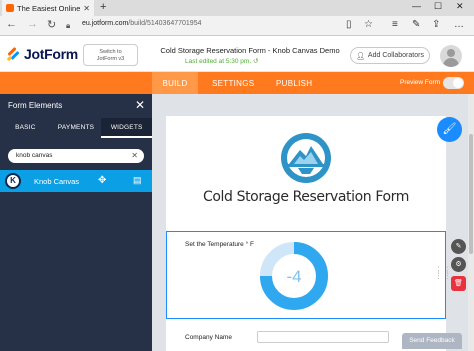 The height and width of the screenshot is (351, 474). I want to click on widget-item-knob-canvas: K Knob Canvas ✥ ▤, so click(76, 181).